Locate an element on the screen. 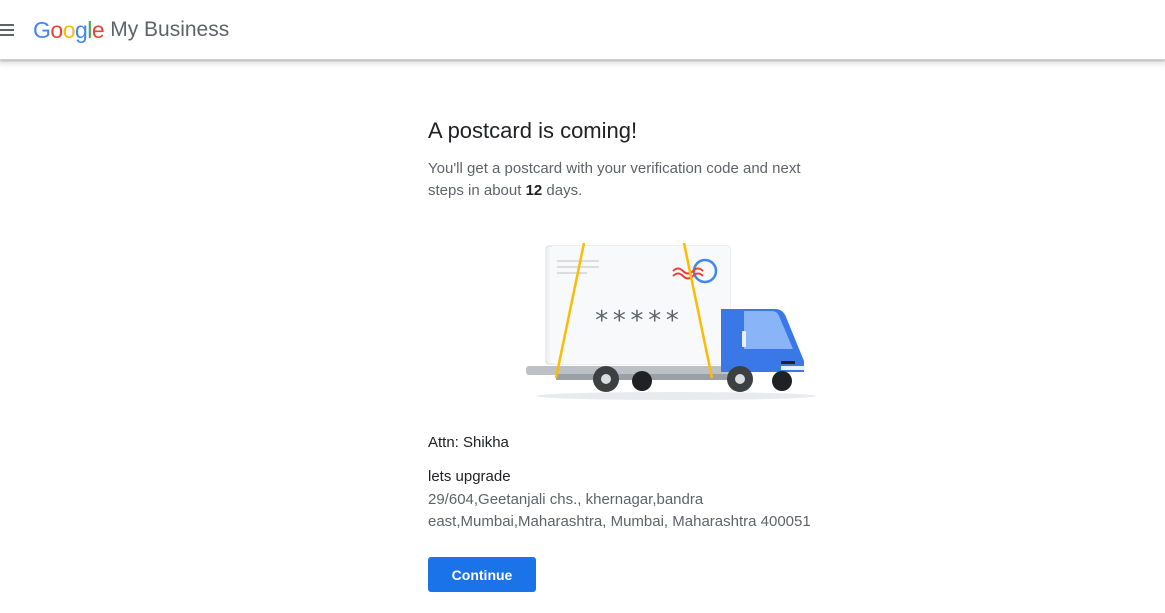  google-logo: Google is located at coordinates (69, 29).